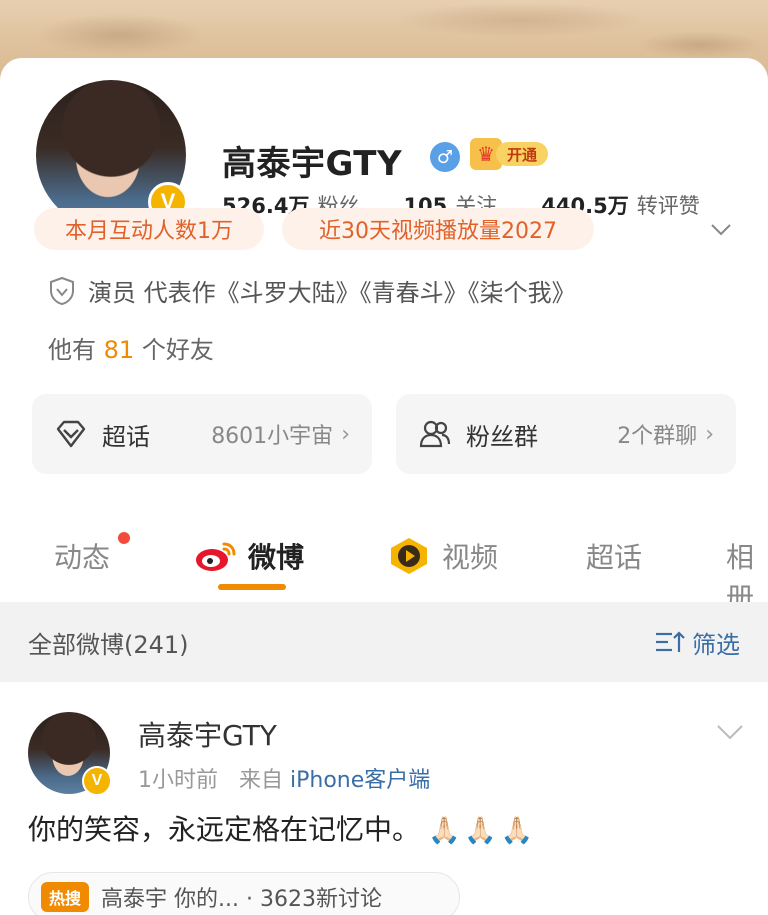 The image size is (768, 915). What do you see at coordinates (502, 436) in the screenshot?
I see `fan-group-label: 粉丝群` at bounding box center [502, 436].